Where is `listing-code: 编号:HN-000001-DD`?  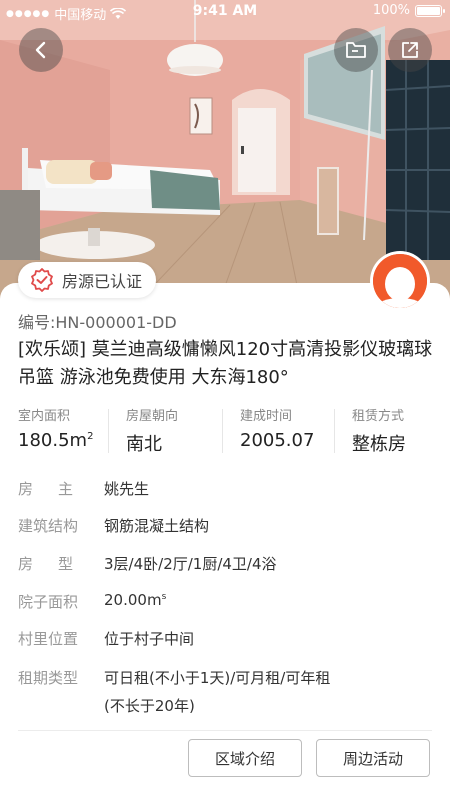
listing-code: 编号:HN-000001-DD is located at coordinates (97, 322).